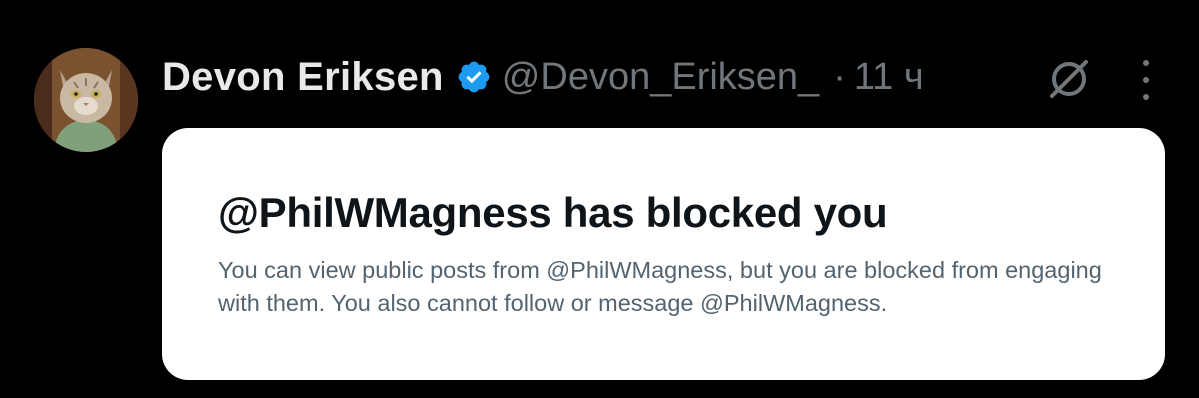  I want to click on more-icon, so click(1146, 80).